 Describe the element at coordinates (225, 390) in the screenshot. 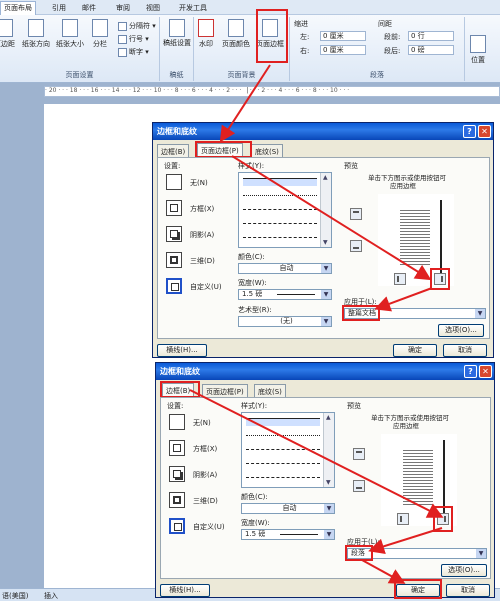

I see `tab-page-border: 页面边框(P)` at that location.